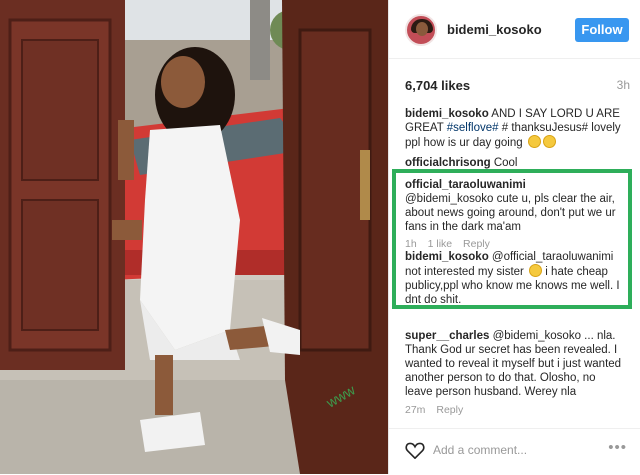 The height and width of the screenshot is (475, 640). I want to click on caption-username: bidemi_kosoko, so click(447, 114).